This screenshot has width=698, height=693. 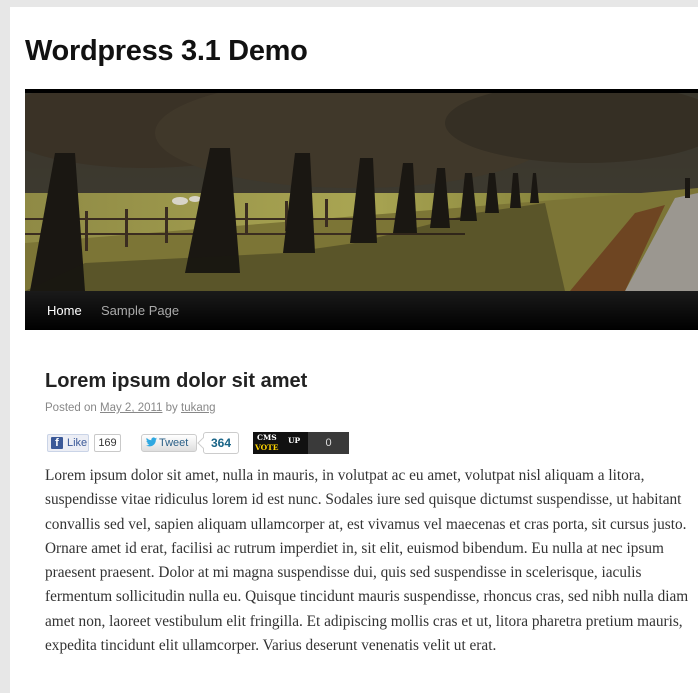 What do you see at coordinates (107, 443) in the screenshot?
I see `facebook-like-count: 169` at bounding box center [107, 443].